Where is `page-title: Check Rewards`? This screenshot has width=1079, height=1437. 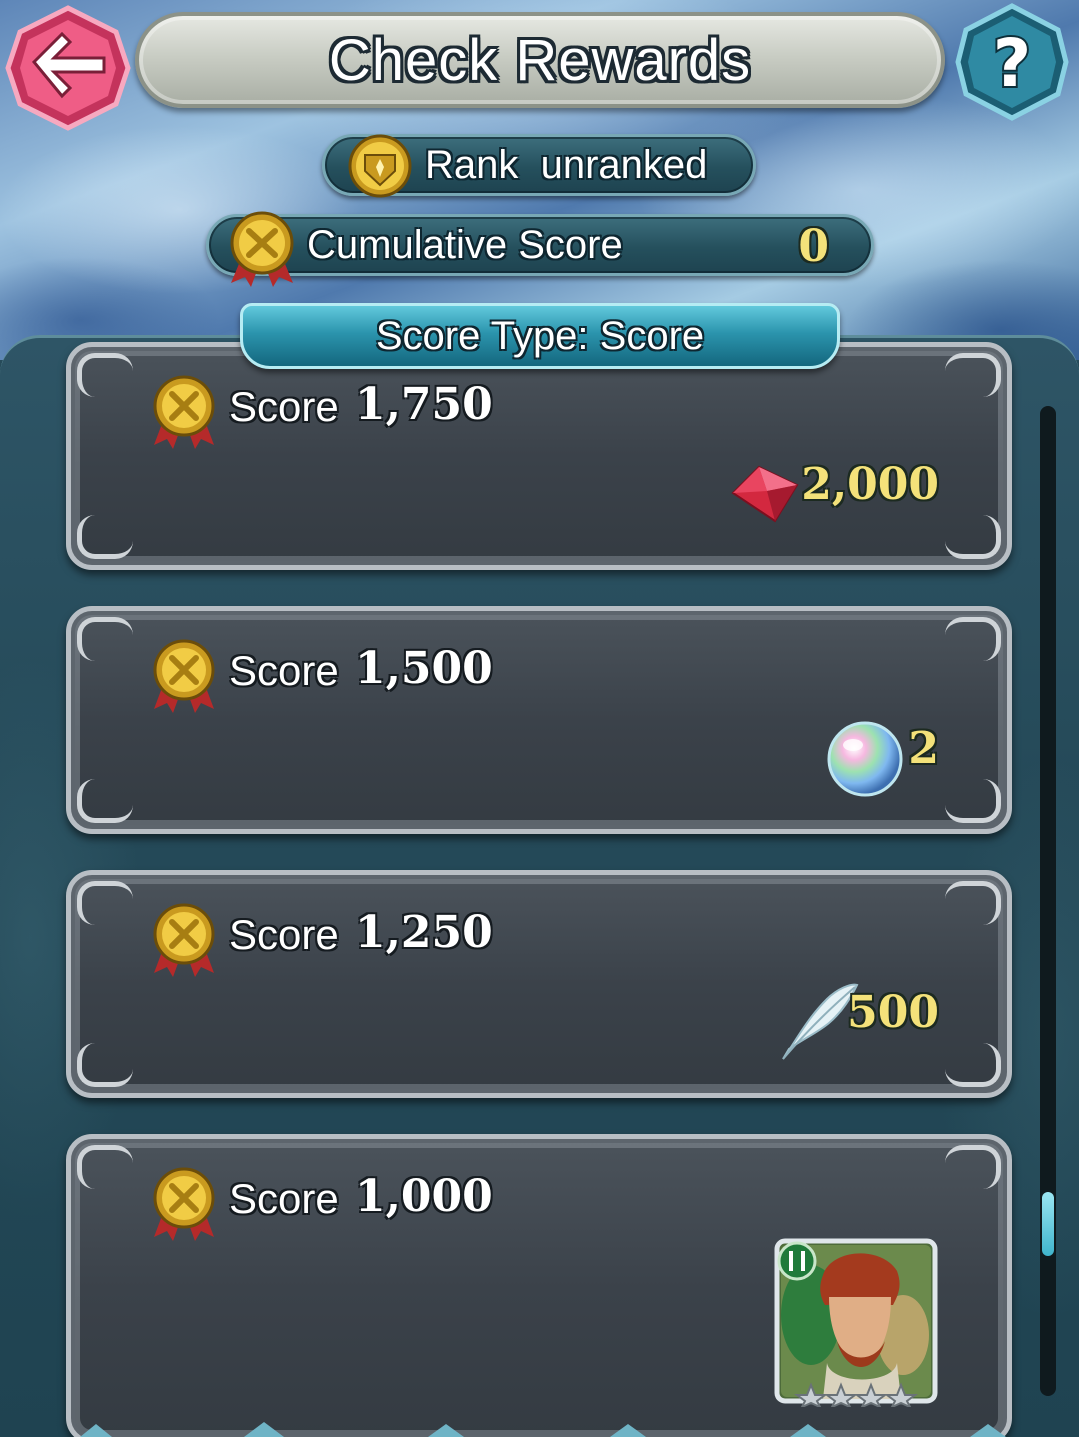 page-title: Check Rewards is located at coordinates (540, 60).